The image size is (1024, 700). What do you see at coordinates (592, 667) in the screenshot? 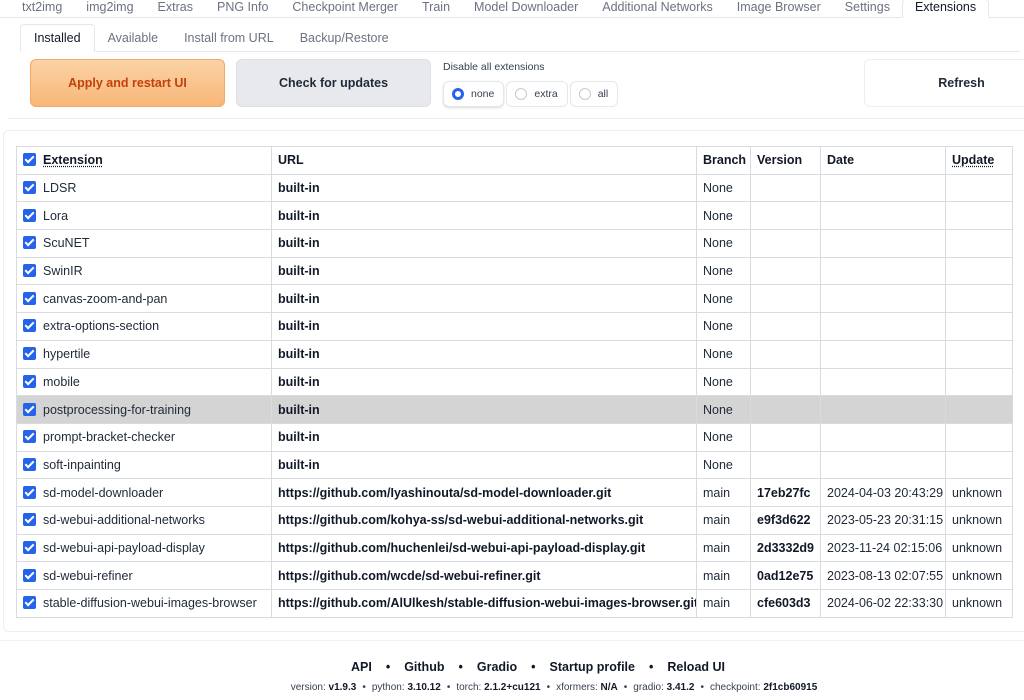
I see `footer-link-startup-profile: Startup profile` at bounding box center [592, 667].